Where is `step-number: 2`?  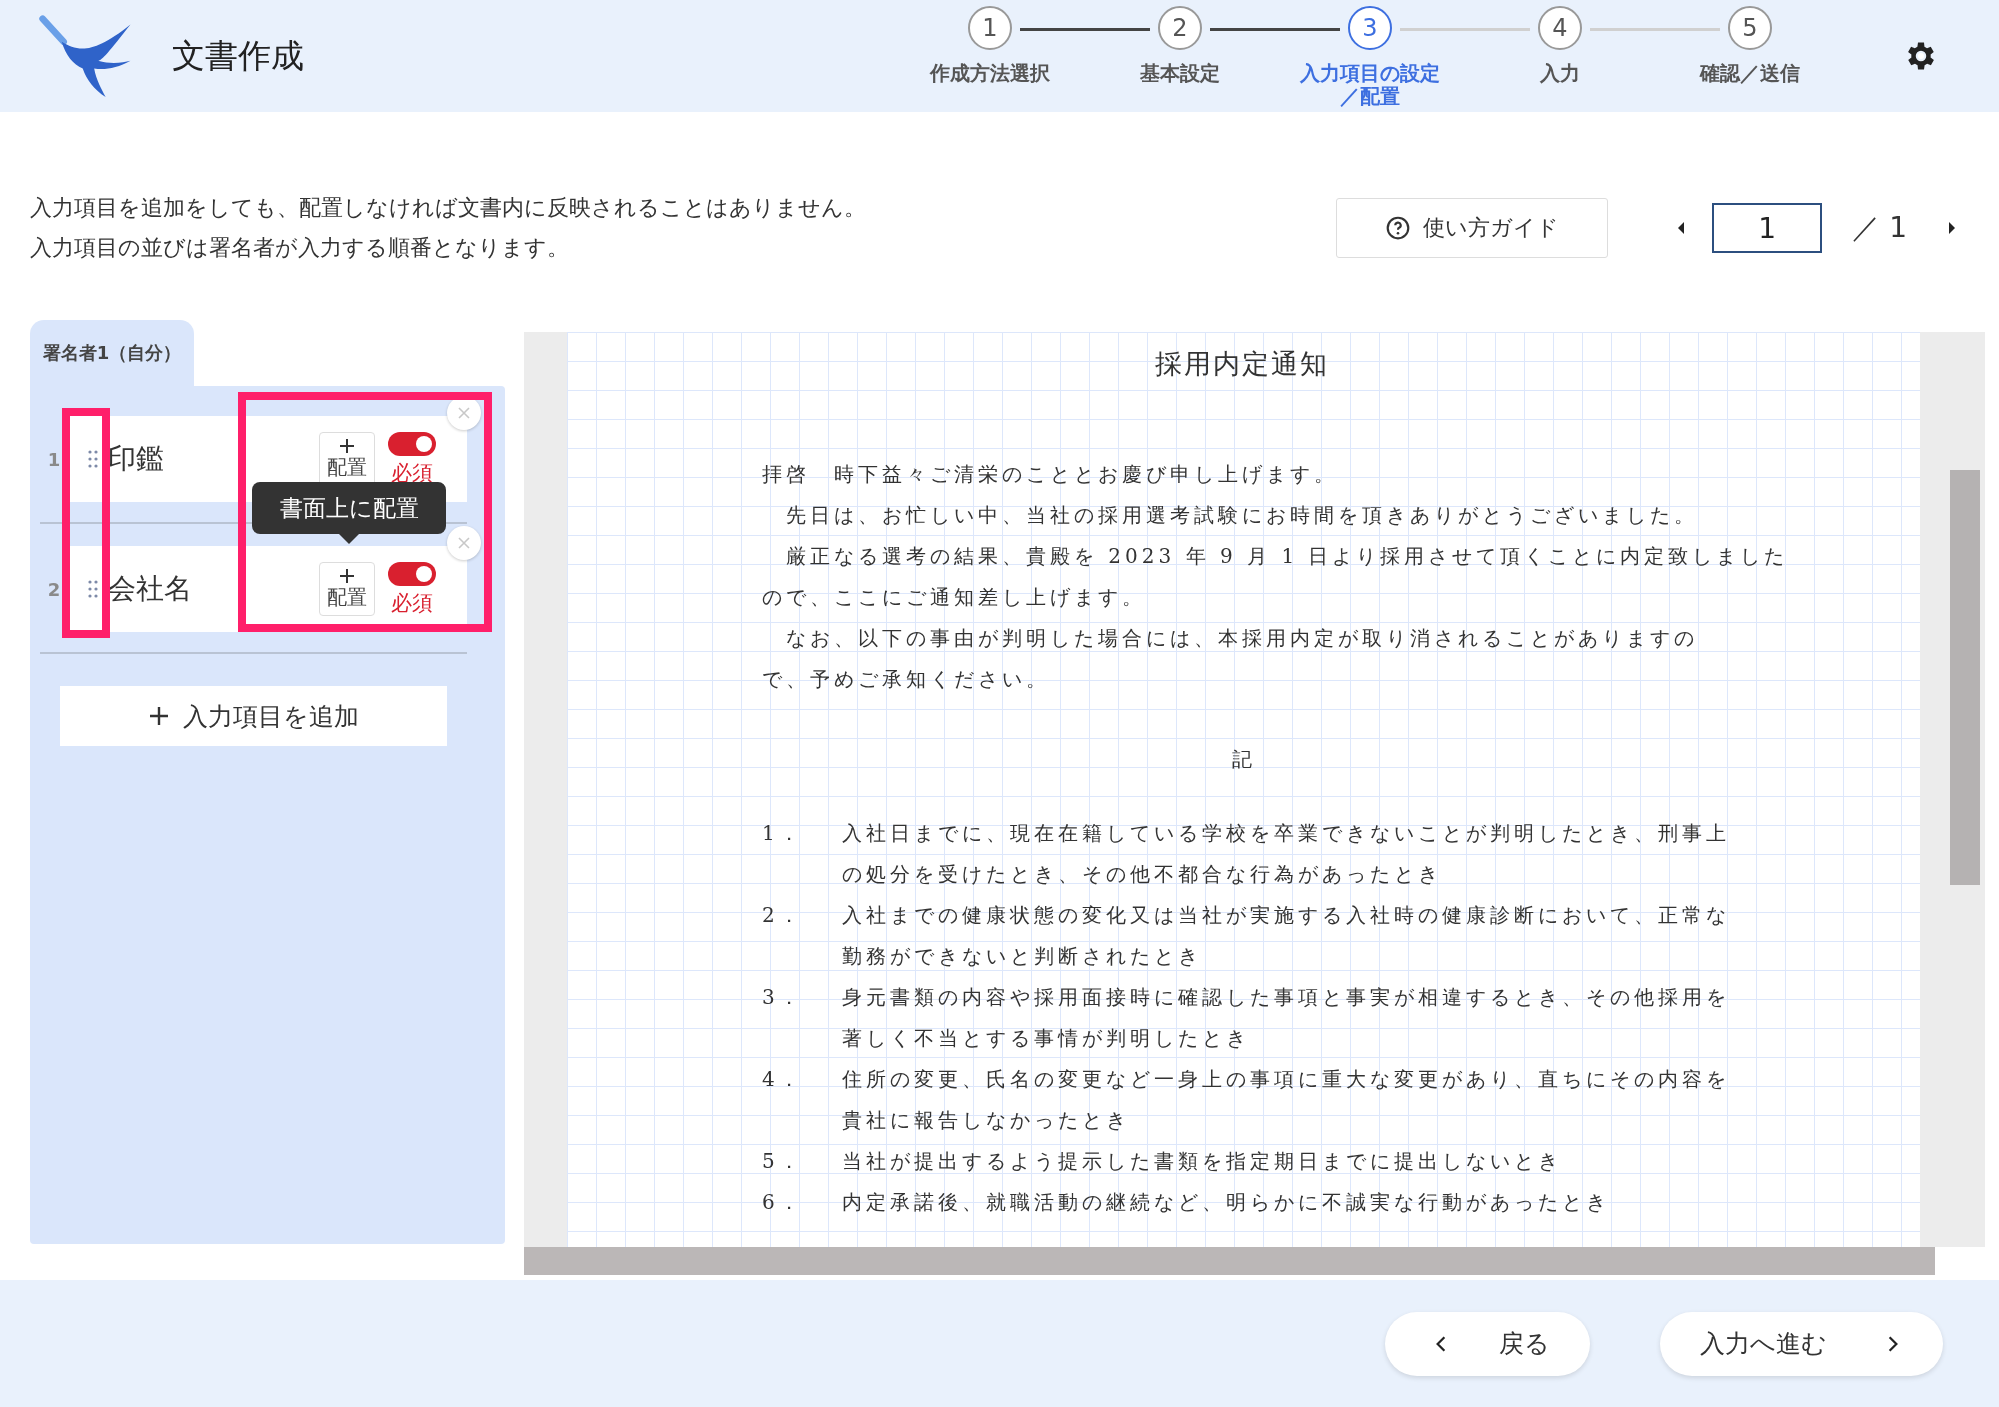 step-number: 2 is located at coordinates (1180, 28).